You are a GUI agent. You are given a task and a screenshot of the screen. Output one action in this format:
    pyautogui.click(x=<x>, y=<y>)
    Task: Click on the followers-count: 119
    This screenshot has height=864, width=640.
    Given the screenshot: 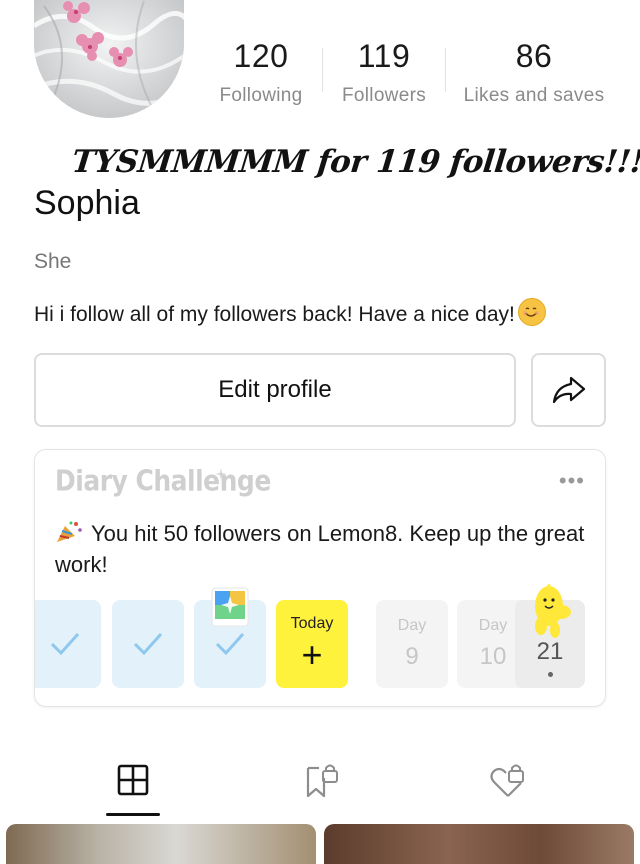 What is the action you would take?
    pyautogui.click(x=384, y=56)
    